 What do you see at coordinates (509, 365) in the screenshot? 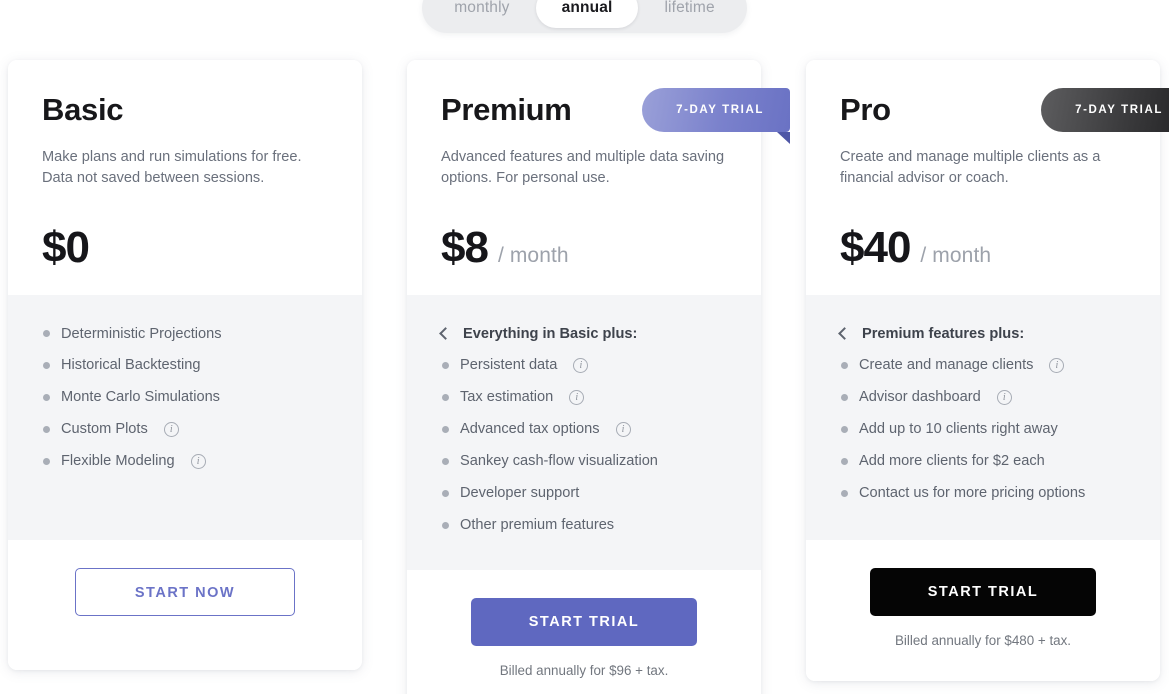
I see `feature-label: Persistent data` at bounding box center [509, 365].